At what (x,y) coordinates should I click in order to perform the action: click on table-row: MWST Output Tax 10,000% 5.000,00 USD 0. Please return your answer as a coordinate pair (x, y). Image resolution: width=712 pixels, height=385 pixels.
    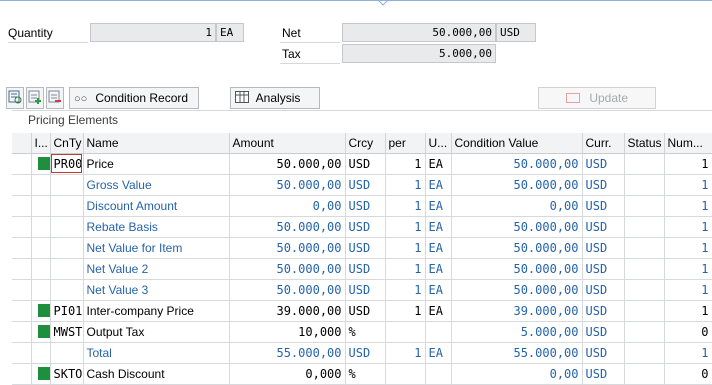
    Looking at the image, I should click on (362, 331).